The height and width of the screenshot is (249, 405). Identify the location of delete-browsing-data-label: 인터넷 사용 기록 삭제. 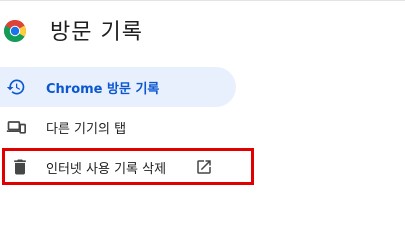
(106, 169).